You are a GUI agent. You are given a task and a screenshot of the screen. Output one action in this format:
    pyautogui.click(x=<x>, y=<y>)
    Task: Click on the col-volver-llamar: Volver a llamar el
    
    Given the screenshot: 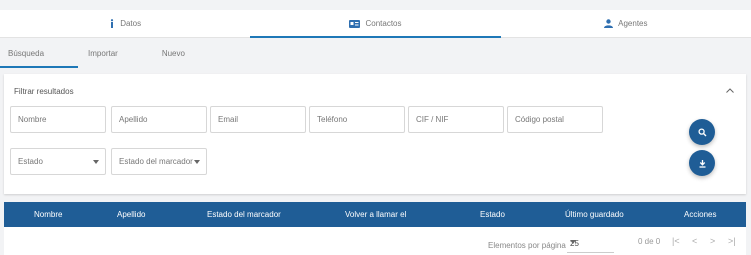 What is the action you would take?
    pyautogui.click(x=375, y=214)
    